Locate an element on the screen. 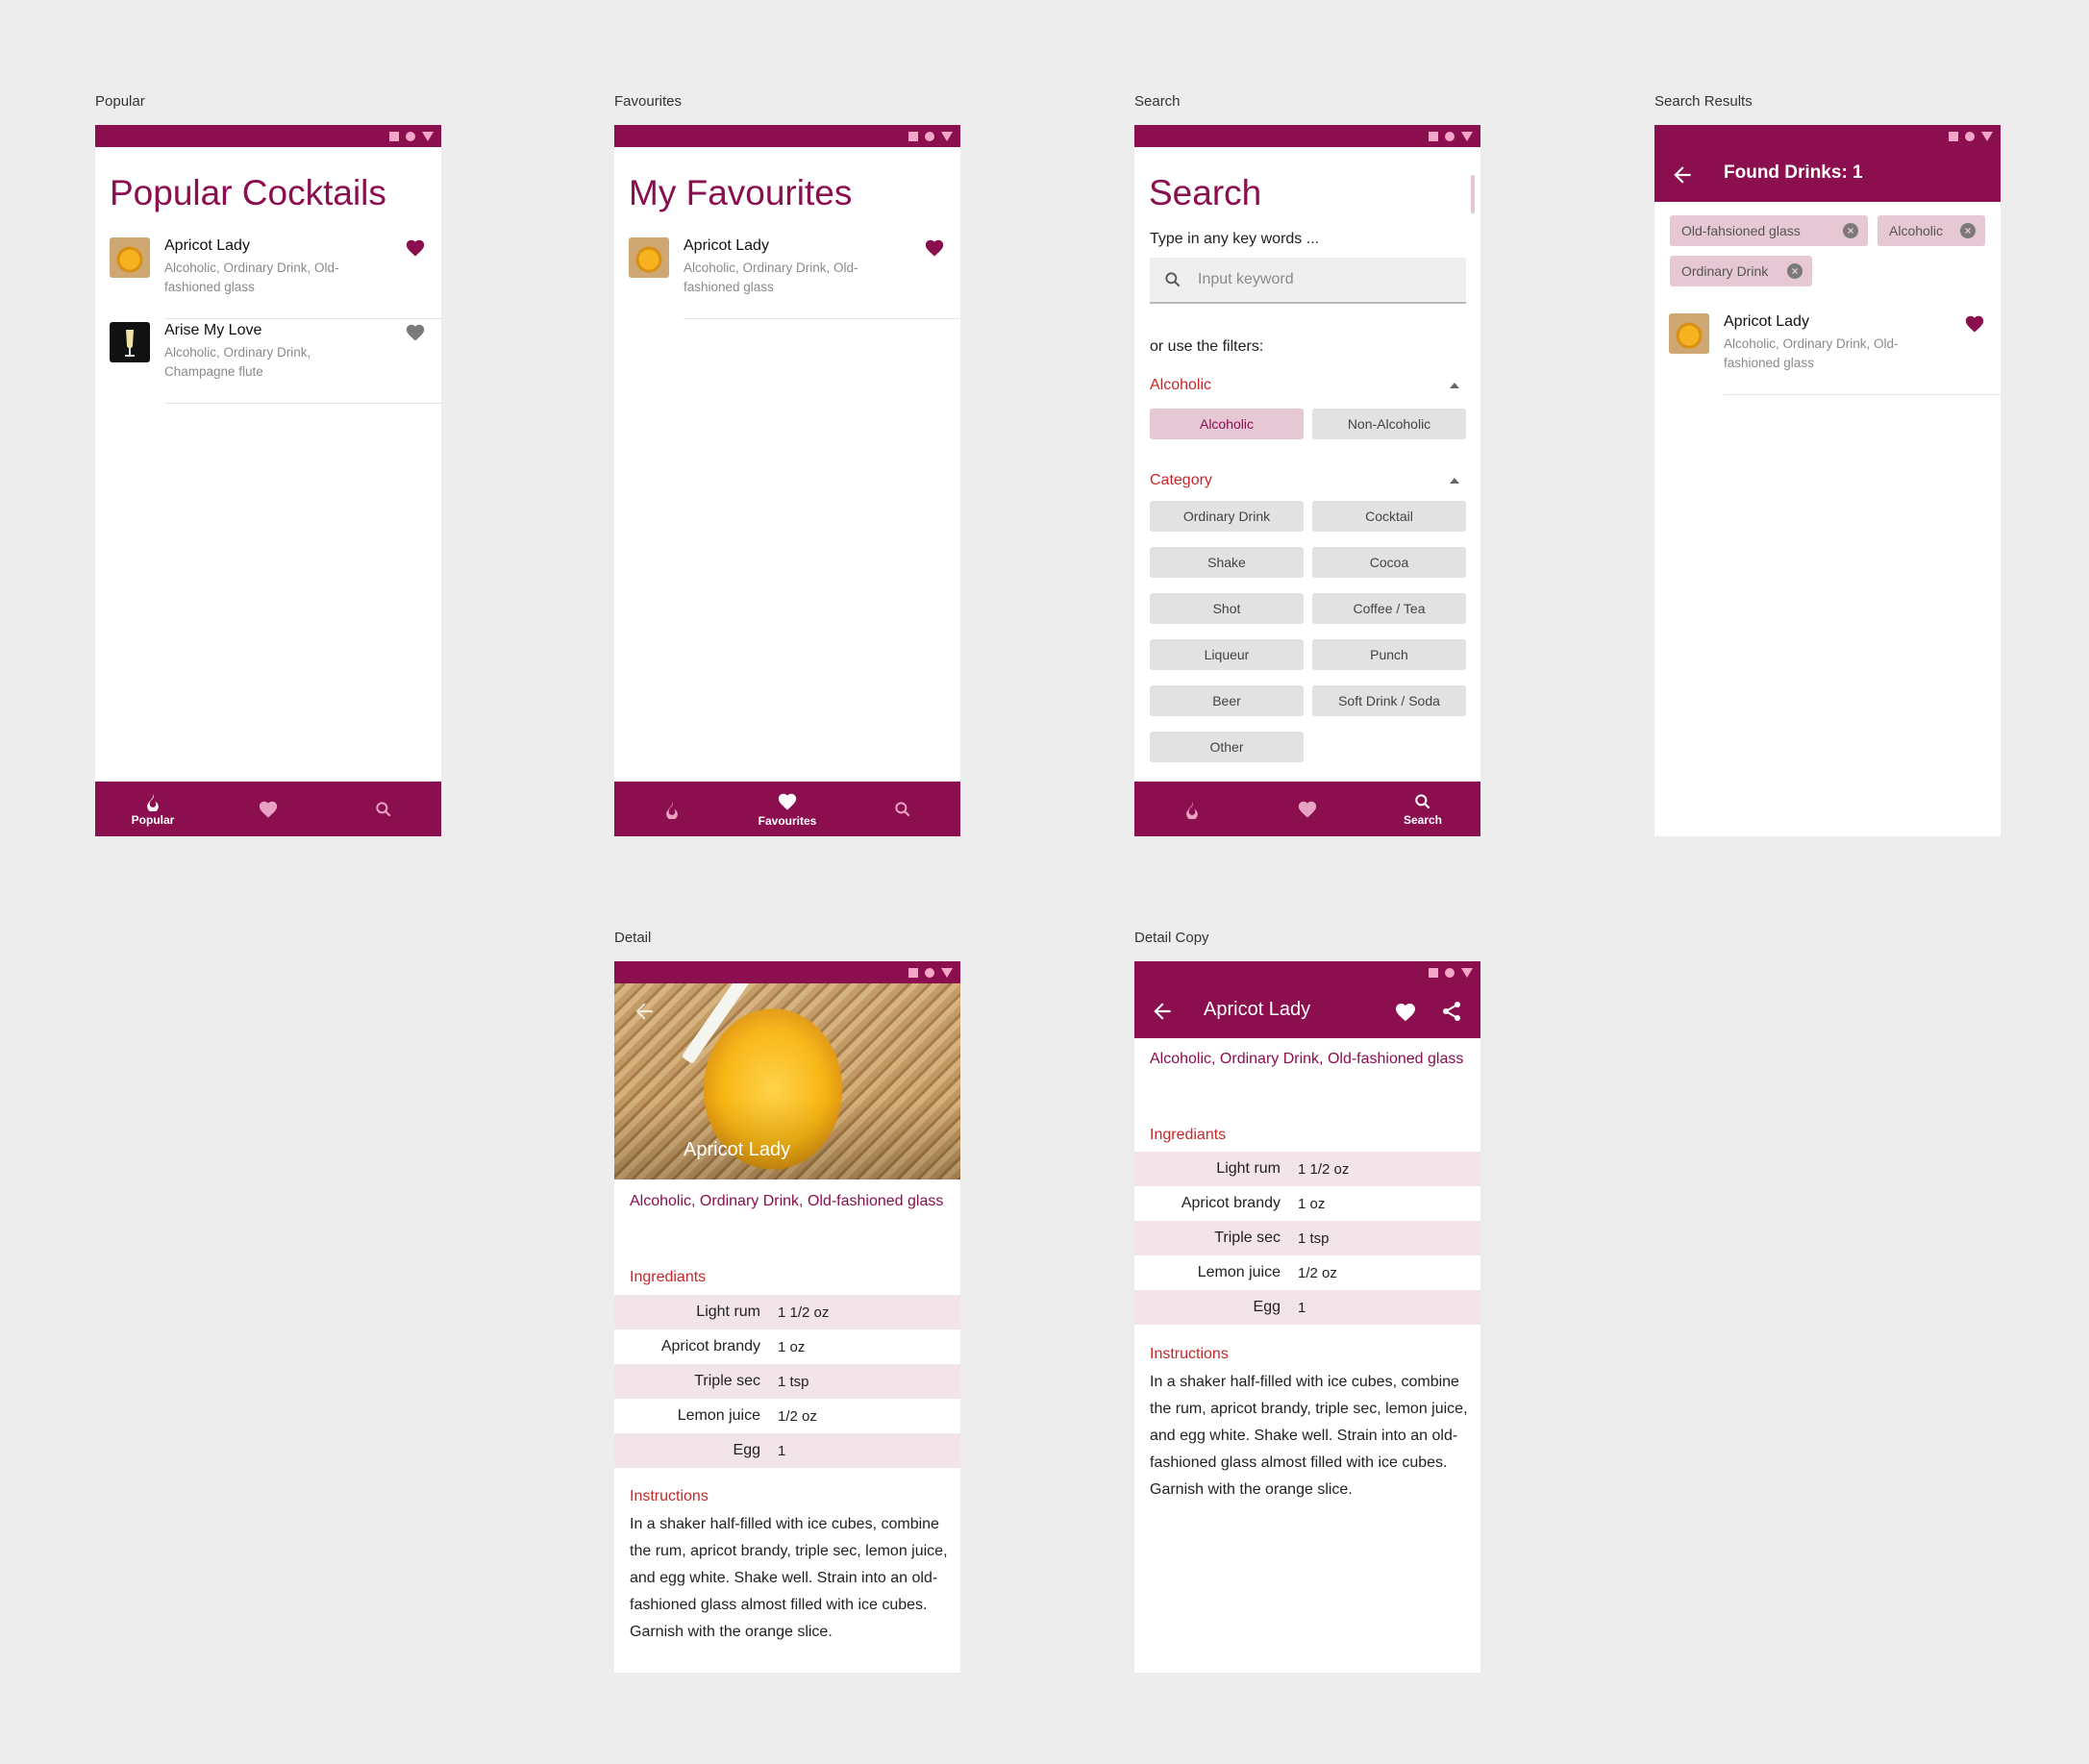 This screenshot has width=2089, height=1764. table-row: Triple sec 1 tsp is located at coordinates (1307, 1238).